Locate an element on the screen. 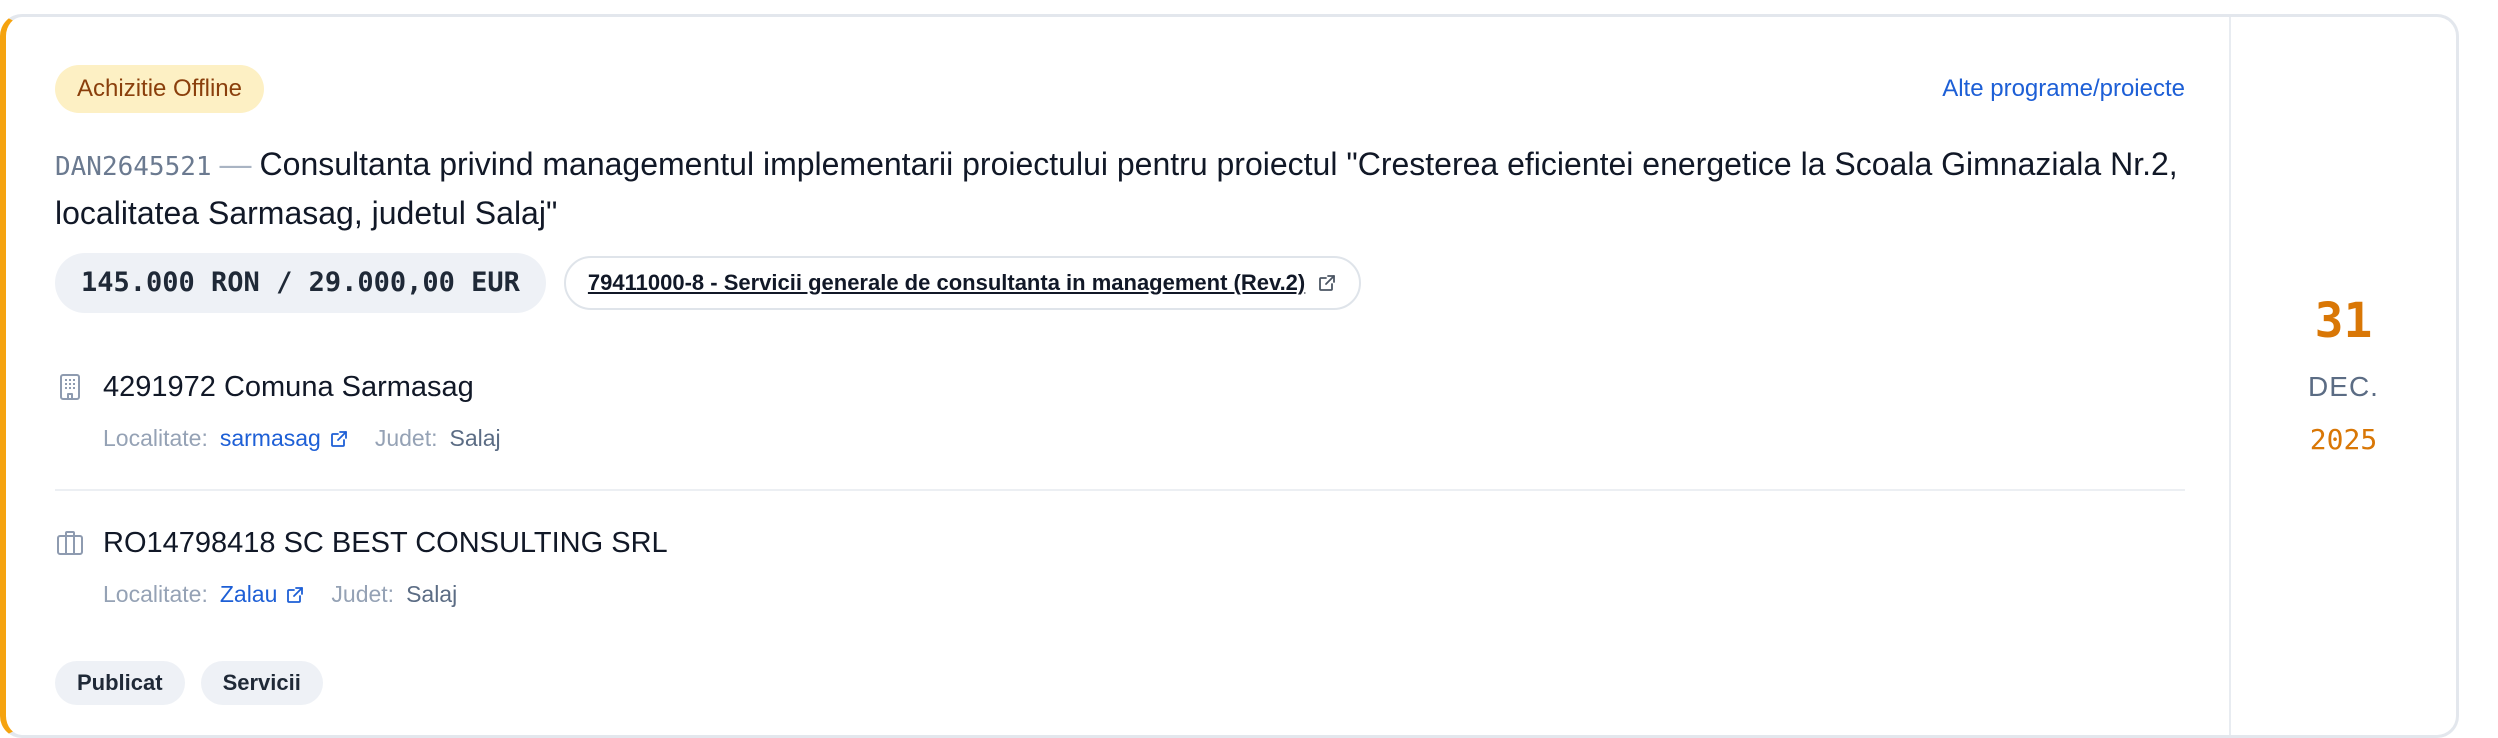 The height and width of the screenshot is (738, 2498). date-year: 2025 is located at coordinates (2343, 439).